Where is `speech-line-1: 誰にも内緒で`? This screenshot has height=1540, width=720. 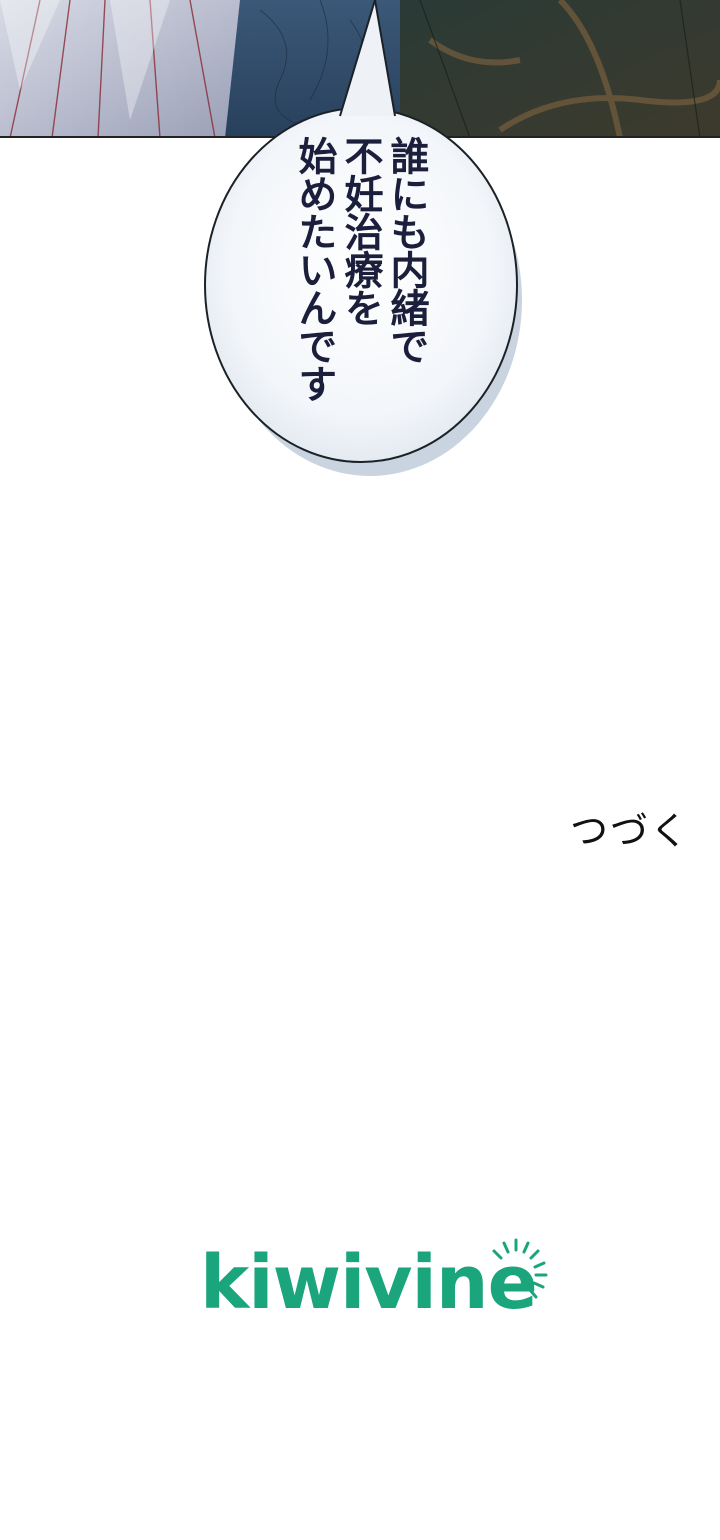
speech-line-1: 誰にも内緒で is located at coordinates (406, 250).